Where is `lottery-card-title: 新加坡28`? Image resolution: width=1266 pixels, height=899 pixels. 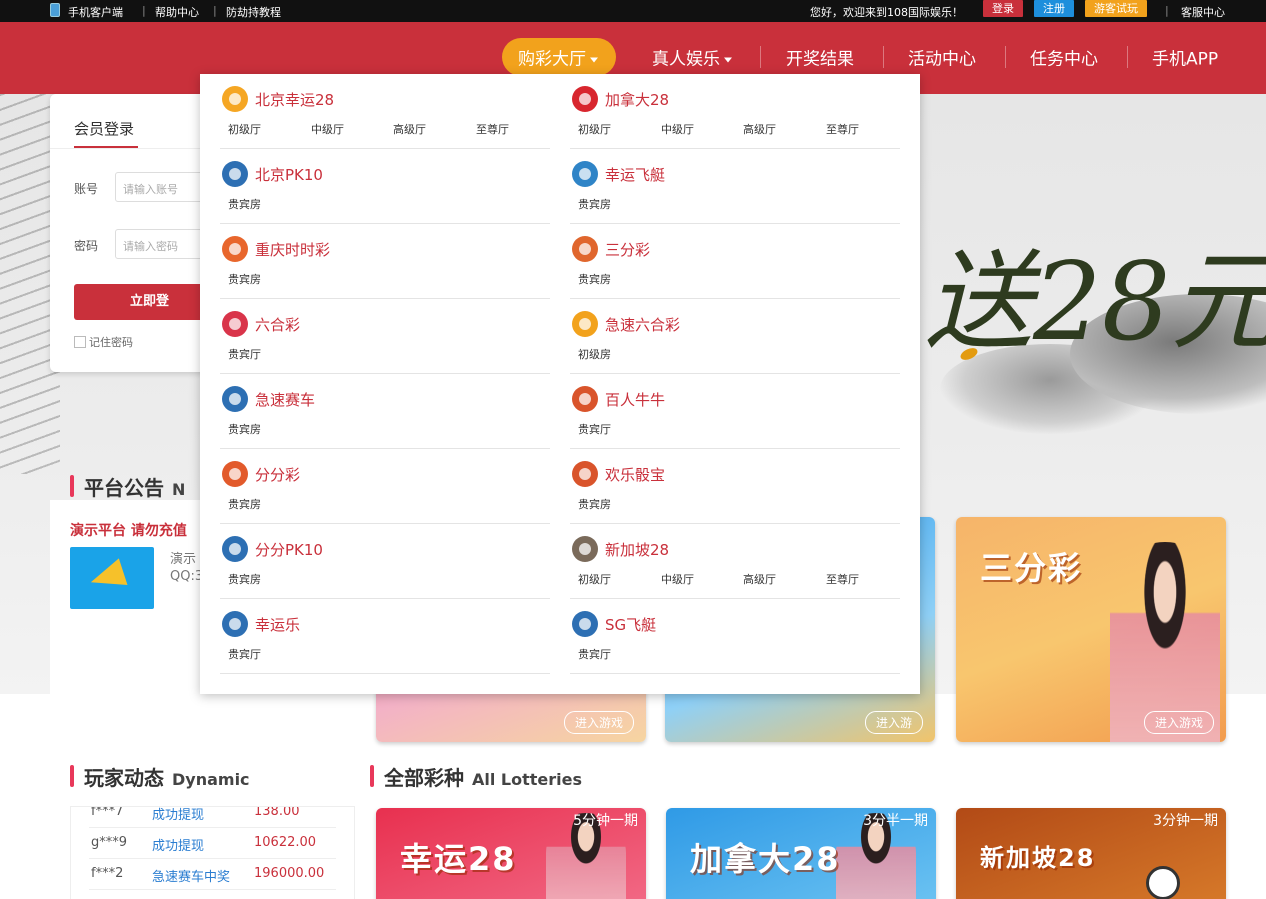 lottery-card-title: 新加坡28 is located at coordinates (1038, 858).